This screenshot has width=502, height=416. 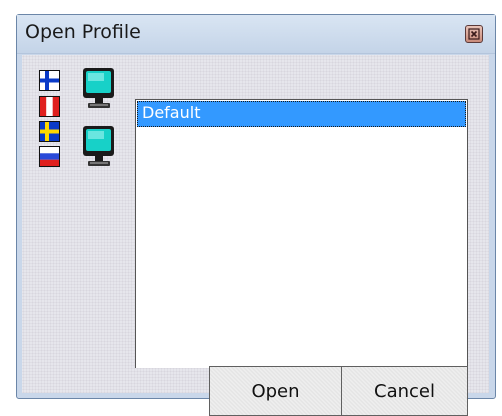 I want to click on title-bar: Open Profile, so click(x=256, y=34).